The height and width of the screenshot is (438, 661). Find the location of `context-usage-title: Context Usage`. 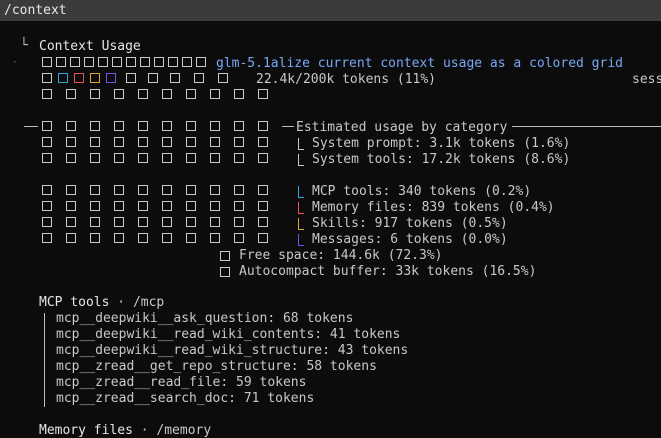

context-usage-title: Context Usage is located at coordinates (90, 46).